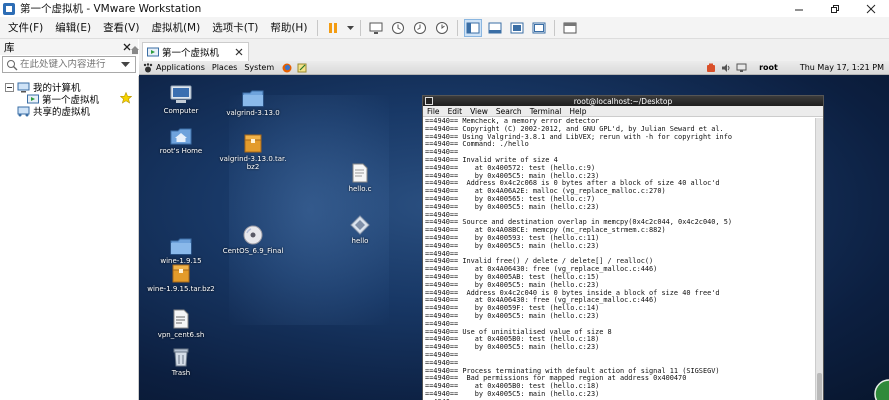 The image size is (889, 400). Describe the element at coordinates (360, 229) in the screenshot. I see `desktop-icon-hello: hello` at that location.